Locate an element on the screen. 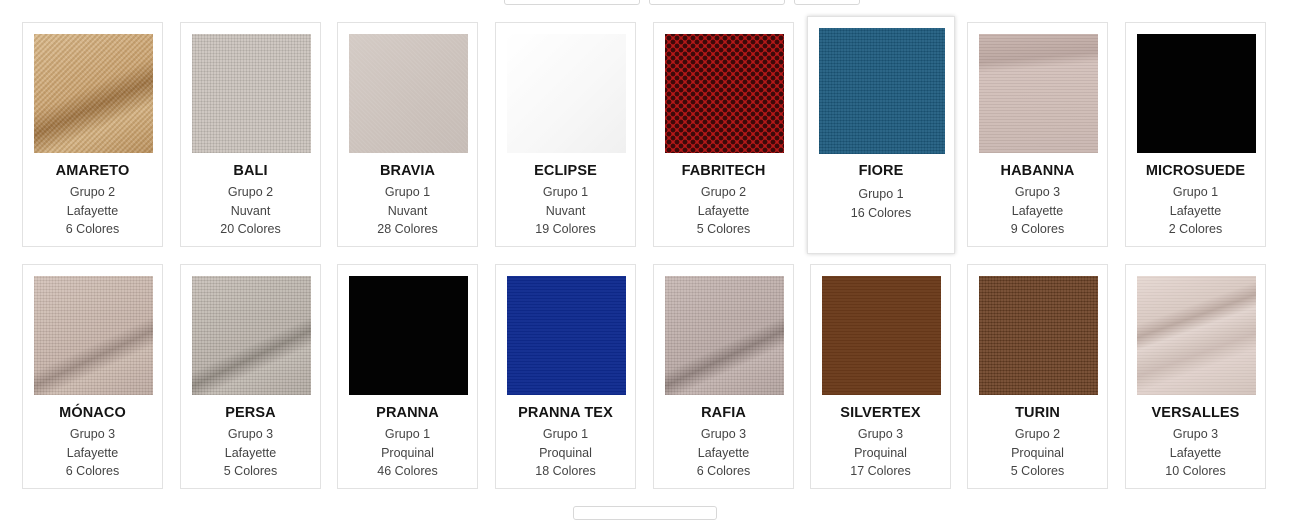  fabric-card-pranna: PRANNA Grupo 1 Proquinal 46 Colores is located at coordinates (407, 376).